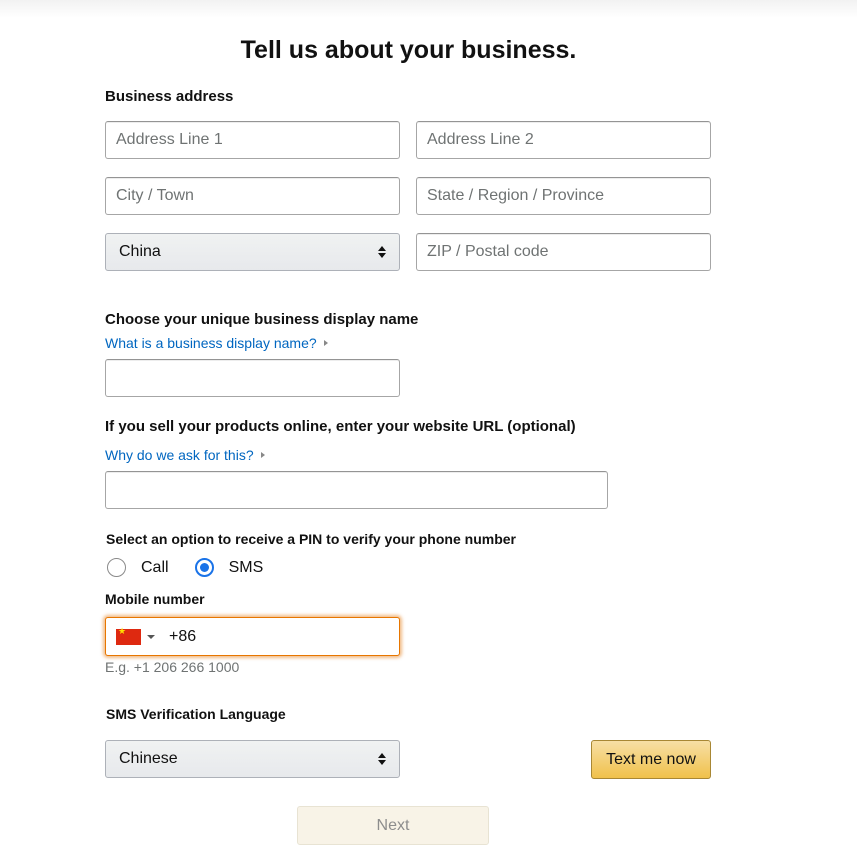  Describe the element at coordinates (169, 96) in the screenshot. I see `business-address-label: Business address` at that location.